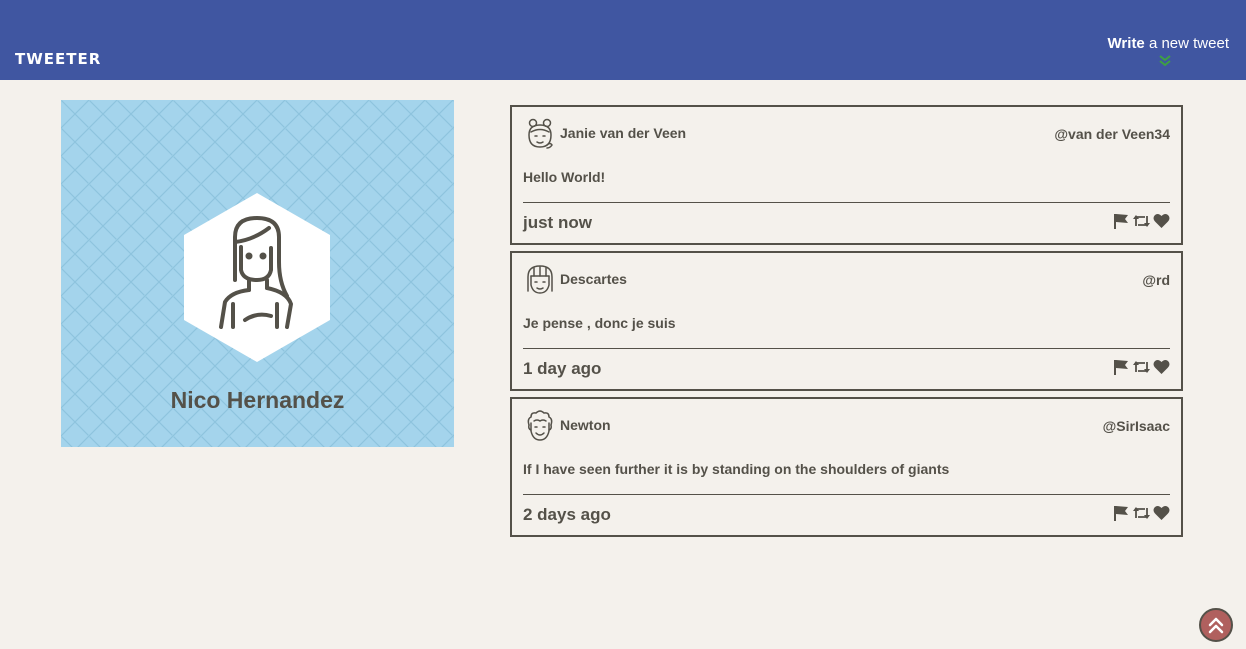 The image size is (1246, 649). I want to click on profile-name: Nico Hernandez, so click(257, 400).